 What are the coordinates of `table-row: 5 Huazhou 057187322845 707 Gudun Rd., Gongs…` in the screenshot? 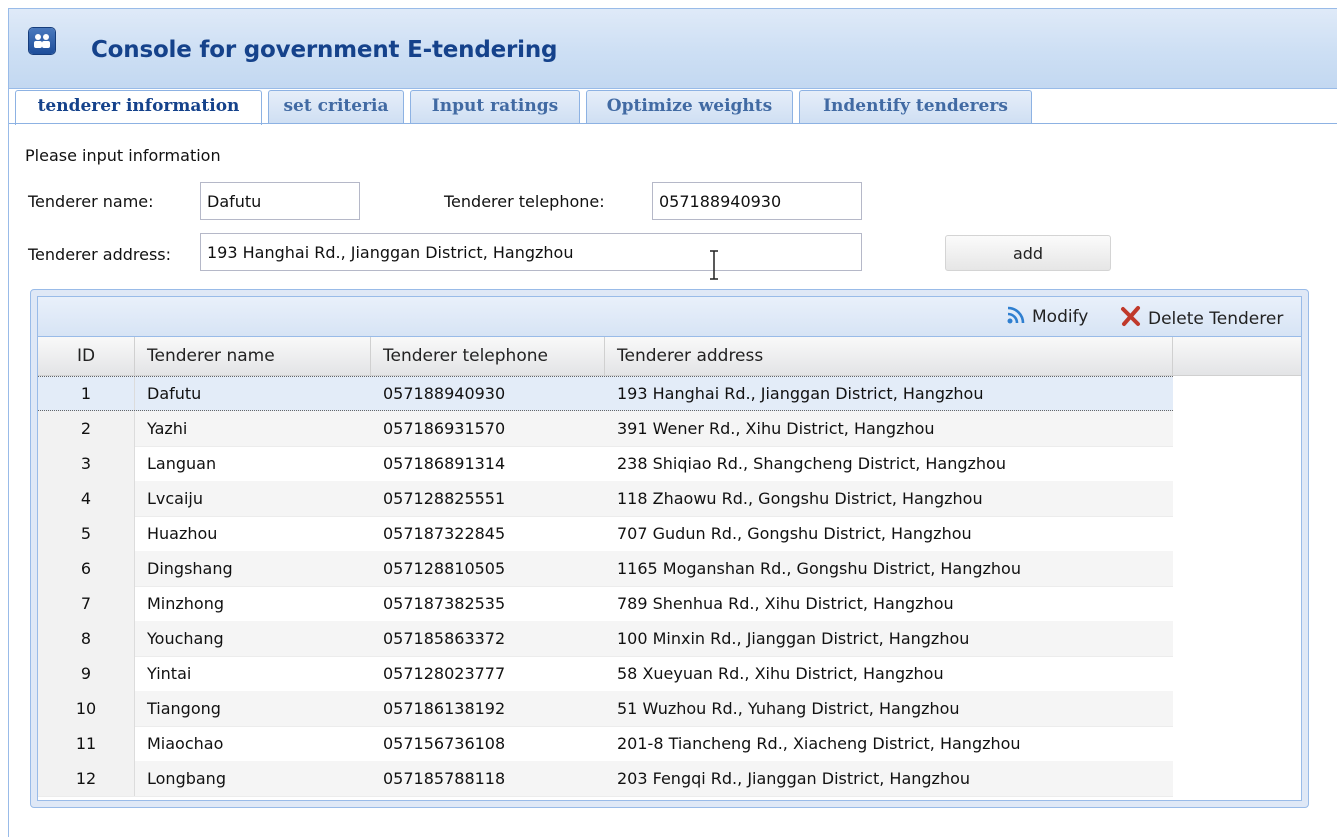 It's located at (605, 534).